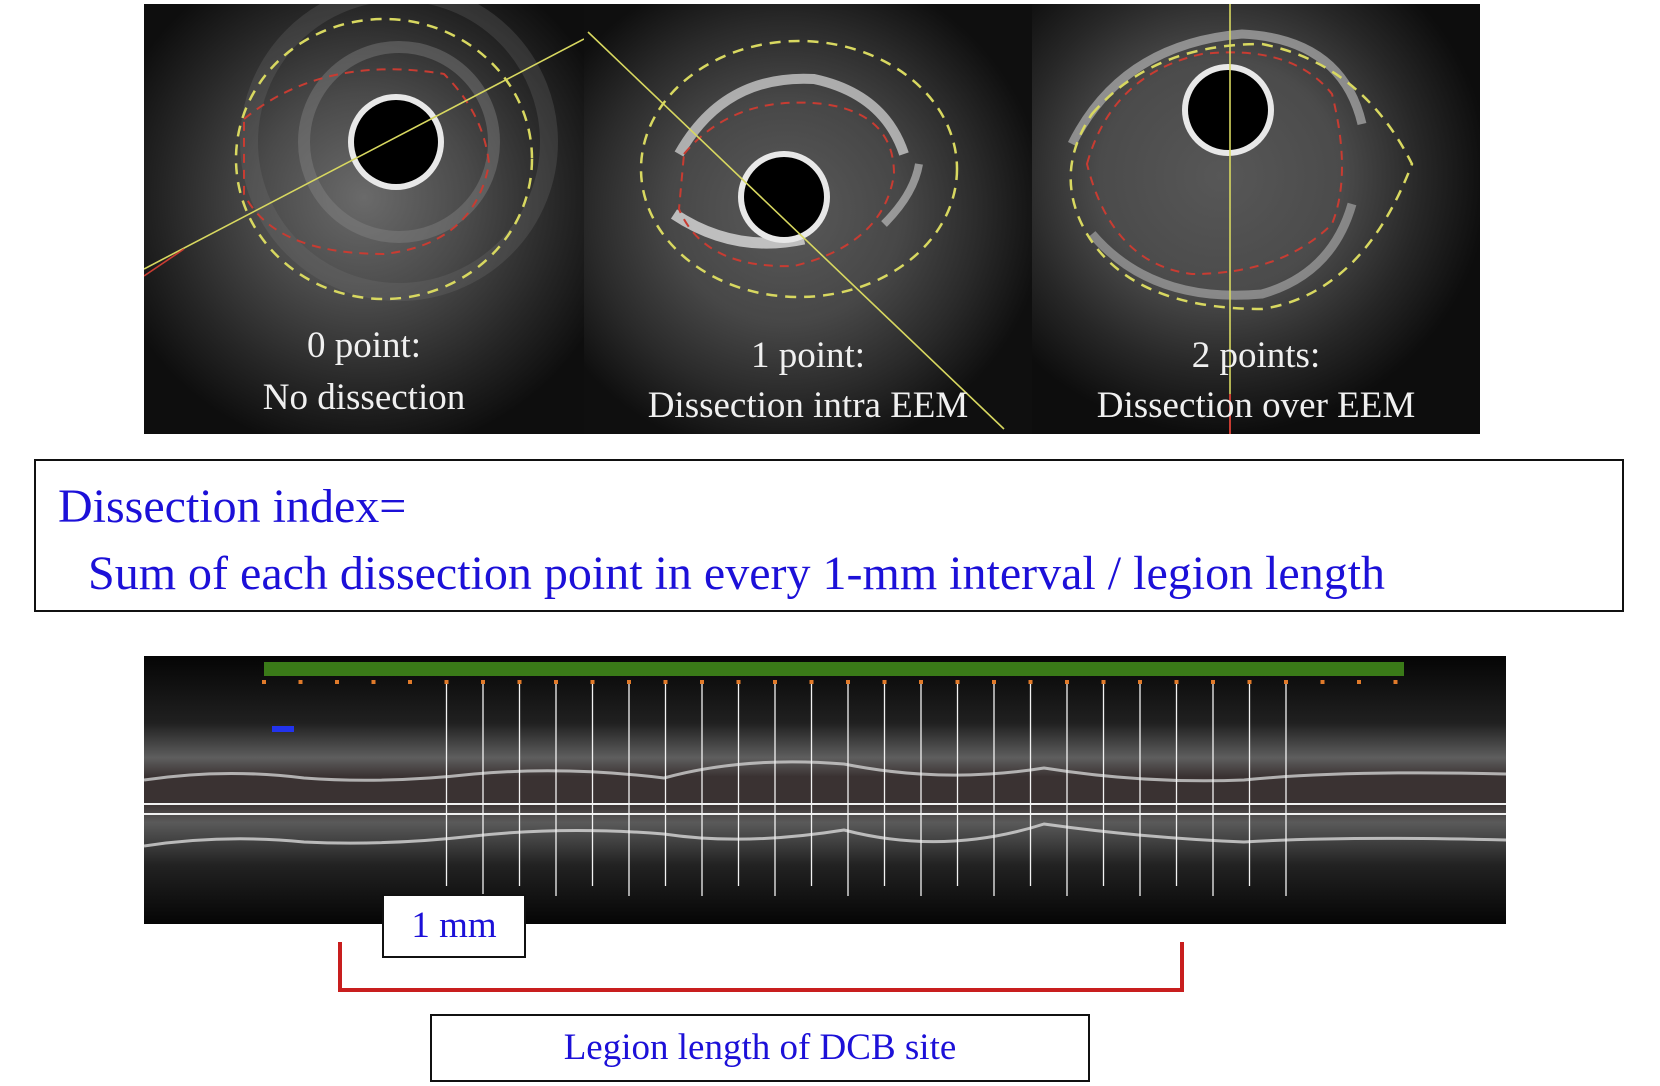 The image size is (1660, 1086). Describe the element at coordinates (232, 506) in the screenshot. I see `formula-title: Dissection index=` at that location.